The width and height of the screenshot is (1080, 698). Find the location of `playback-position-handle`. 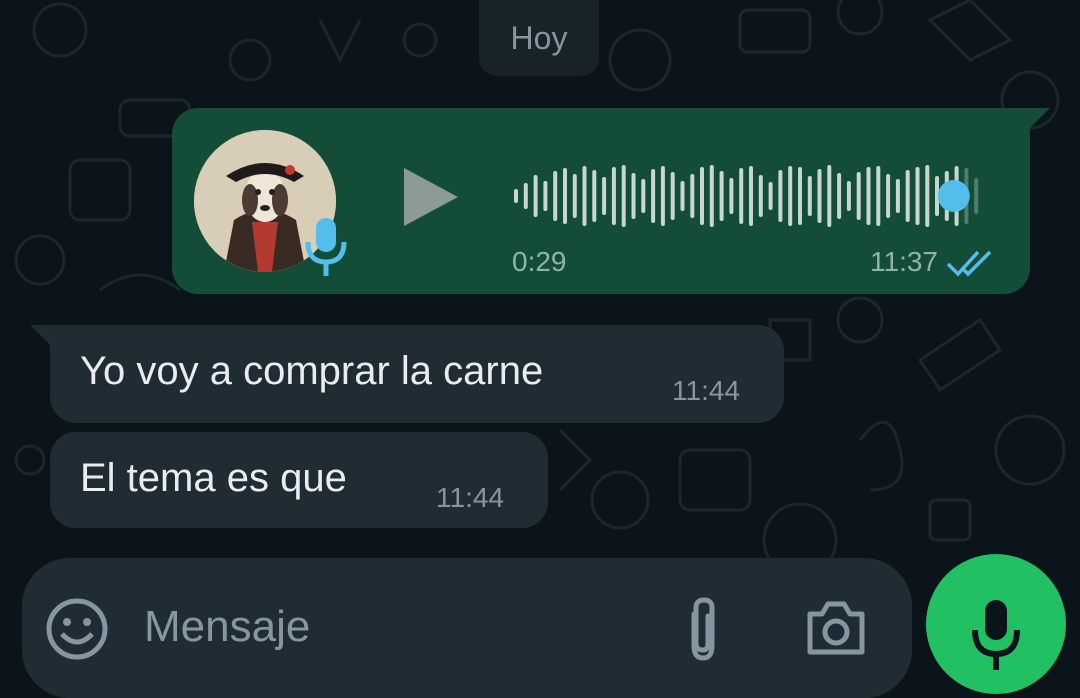

playback-position-handle is located at coordinates (953, 196).